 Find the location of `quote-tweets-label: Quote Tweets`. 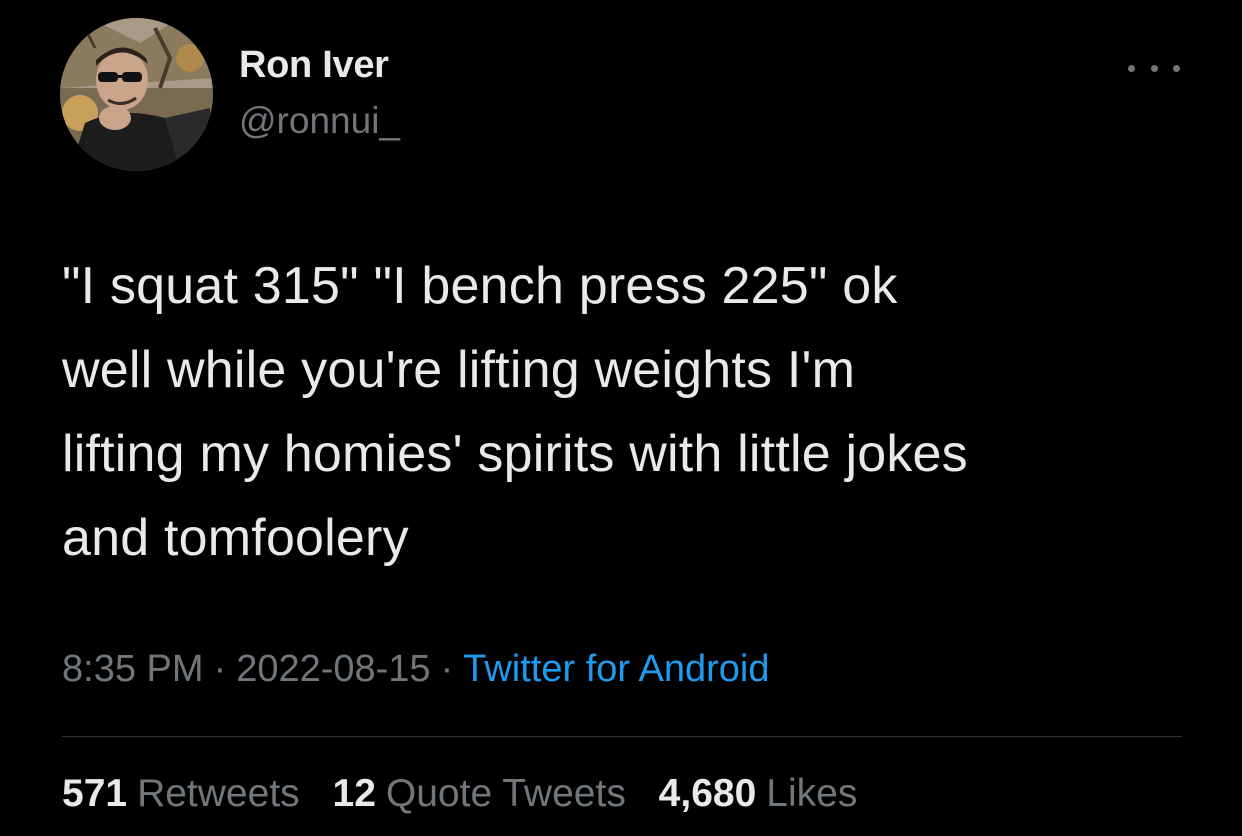

quote-tweets-label: Quote Tweets is located at coordinates (505, 793).